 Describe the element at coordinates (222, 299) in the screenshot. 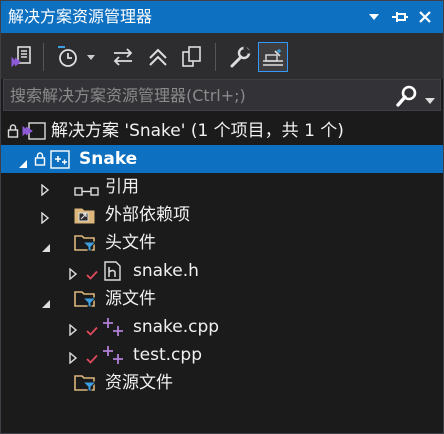

I see `tree-item-source-files: 源文件` at that location.